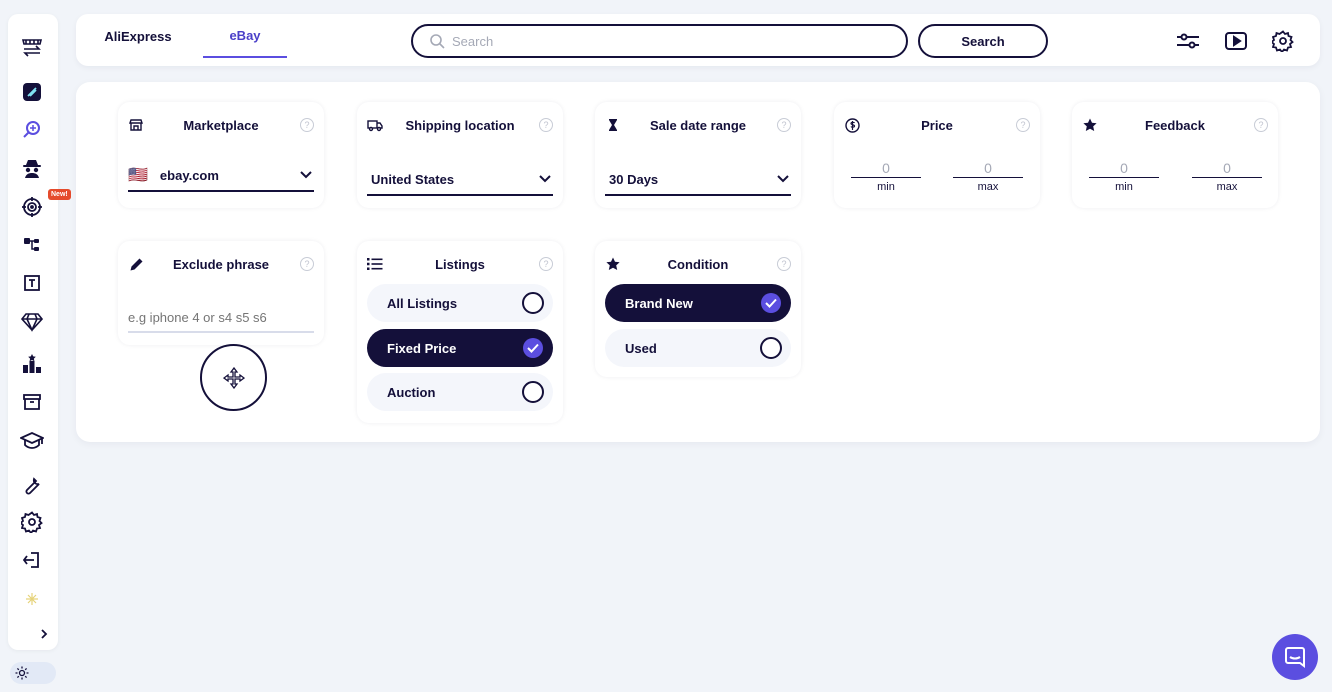  I want to click on move-cursor-icon, so click(233, 377).